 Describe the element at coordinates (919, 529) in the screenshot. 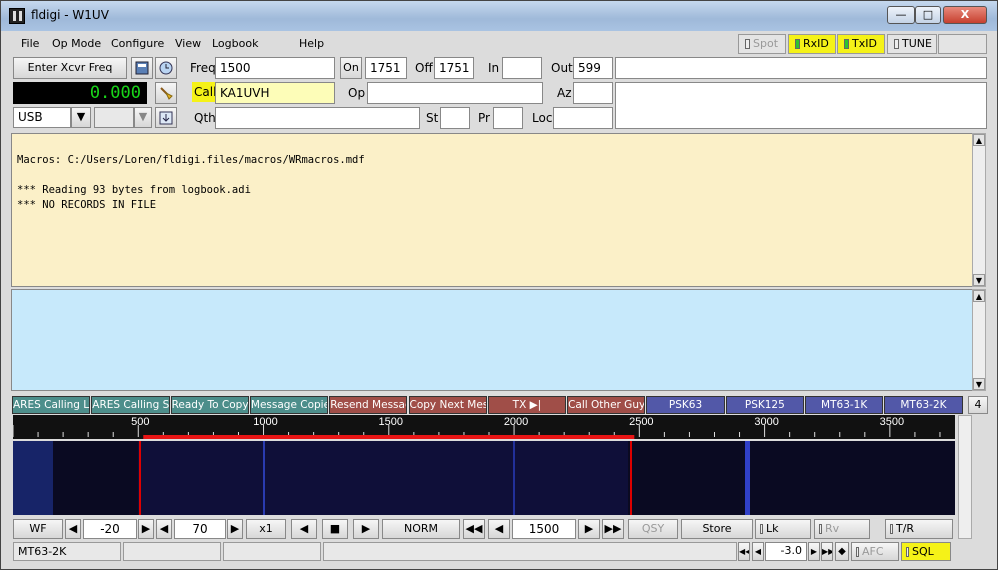

I see `tr-toggle: T/R` at that location.